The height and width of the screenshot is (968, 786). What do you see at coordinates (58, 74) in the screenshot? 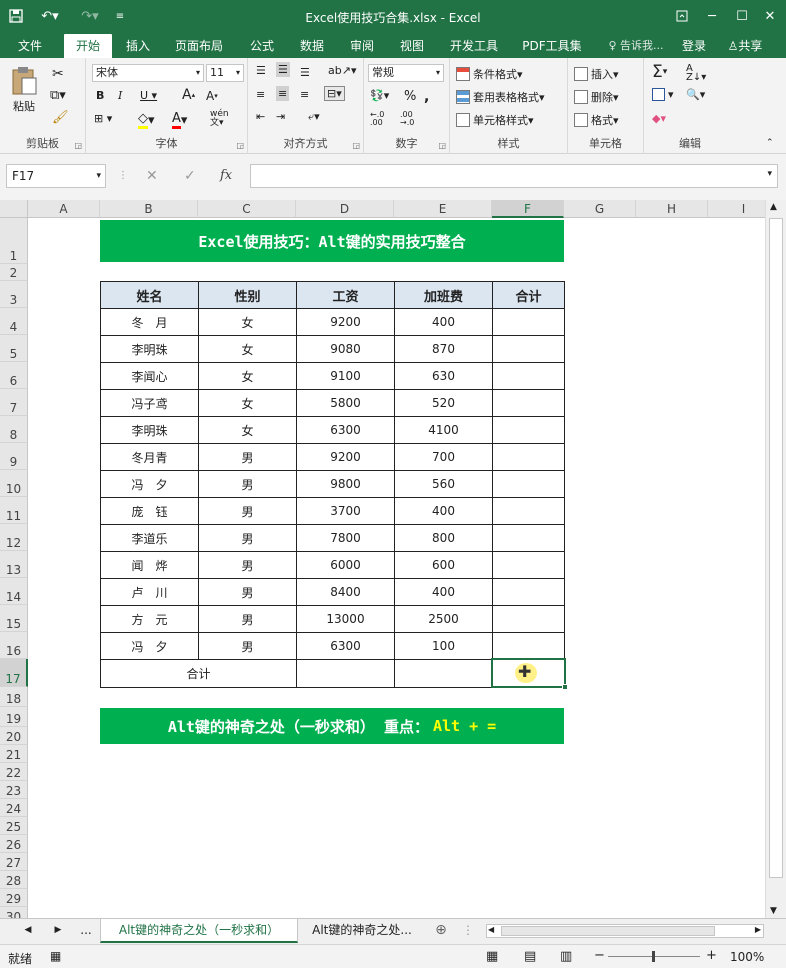
I see `cut-icon: ✂` at bounding box center [58, 74].